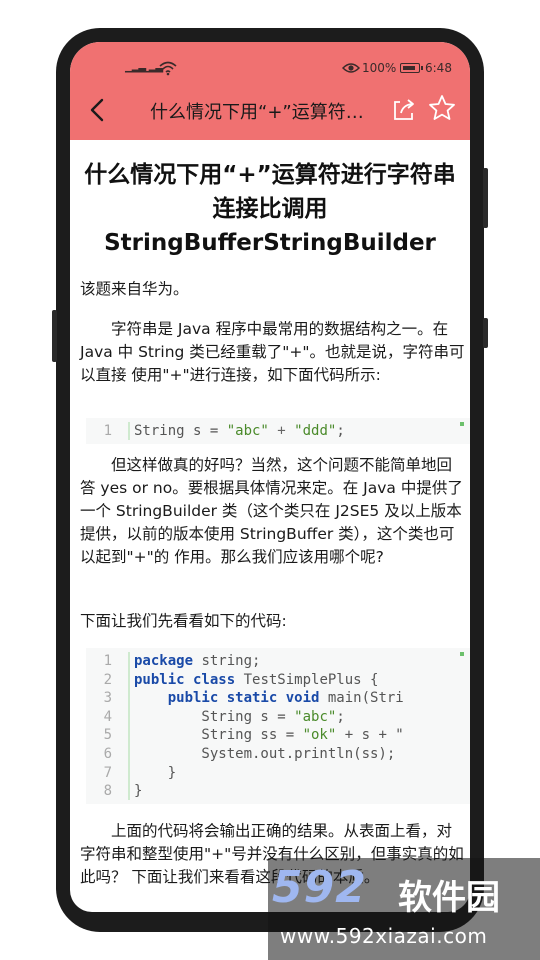  Describe the element at coordinates (107, 726) in the screenshot. I see `line-numbers: 12345678` at that location.